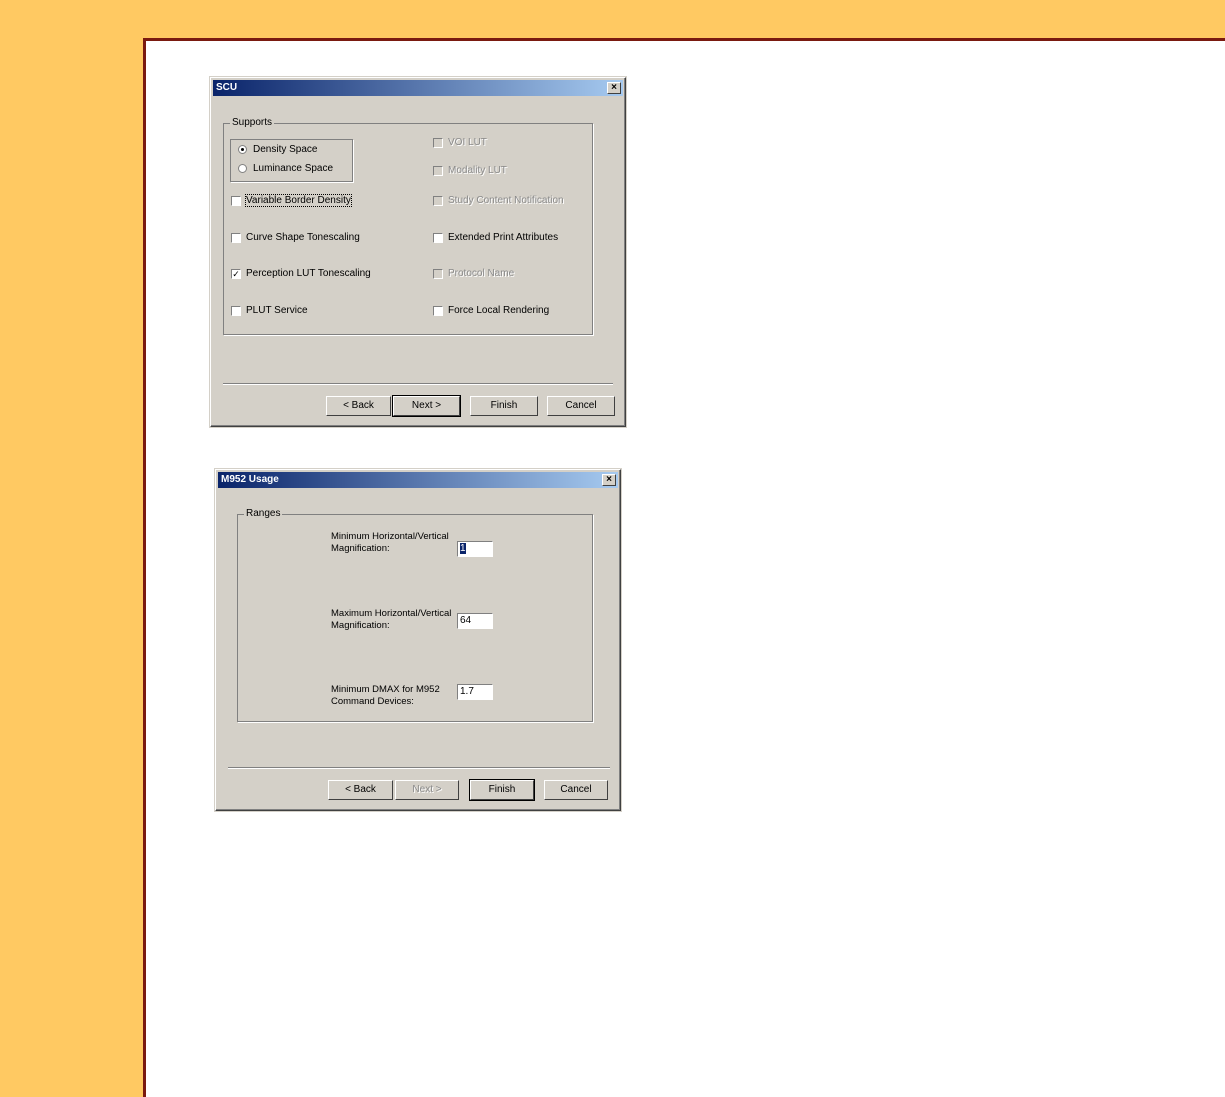  Describe the element at coordinates (581, 406) in the screenshot. I see `scu-cancel-button: Cancel` at that location.